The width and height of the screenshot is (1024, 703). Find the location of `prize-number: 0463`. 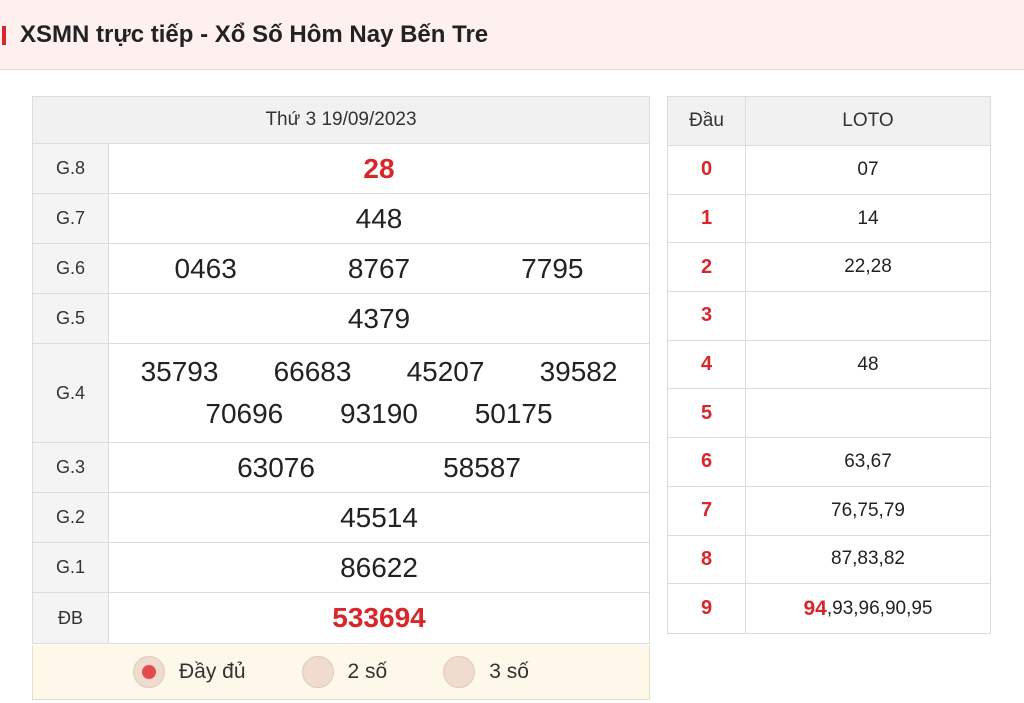

prize-number: 0463 is located at coordinates (205, 268).